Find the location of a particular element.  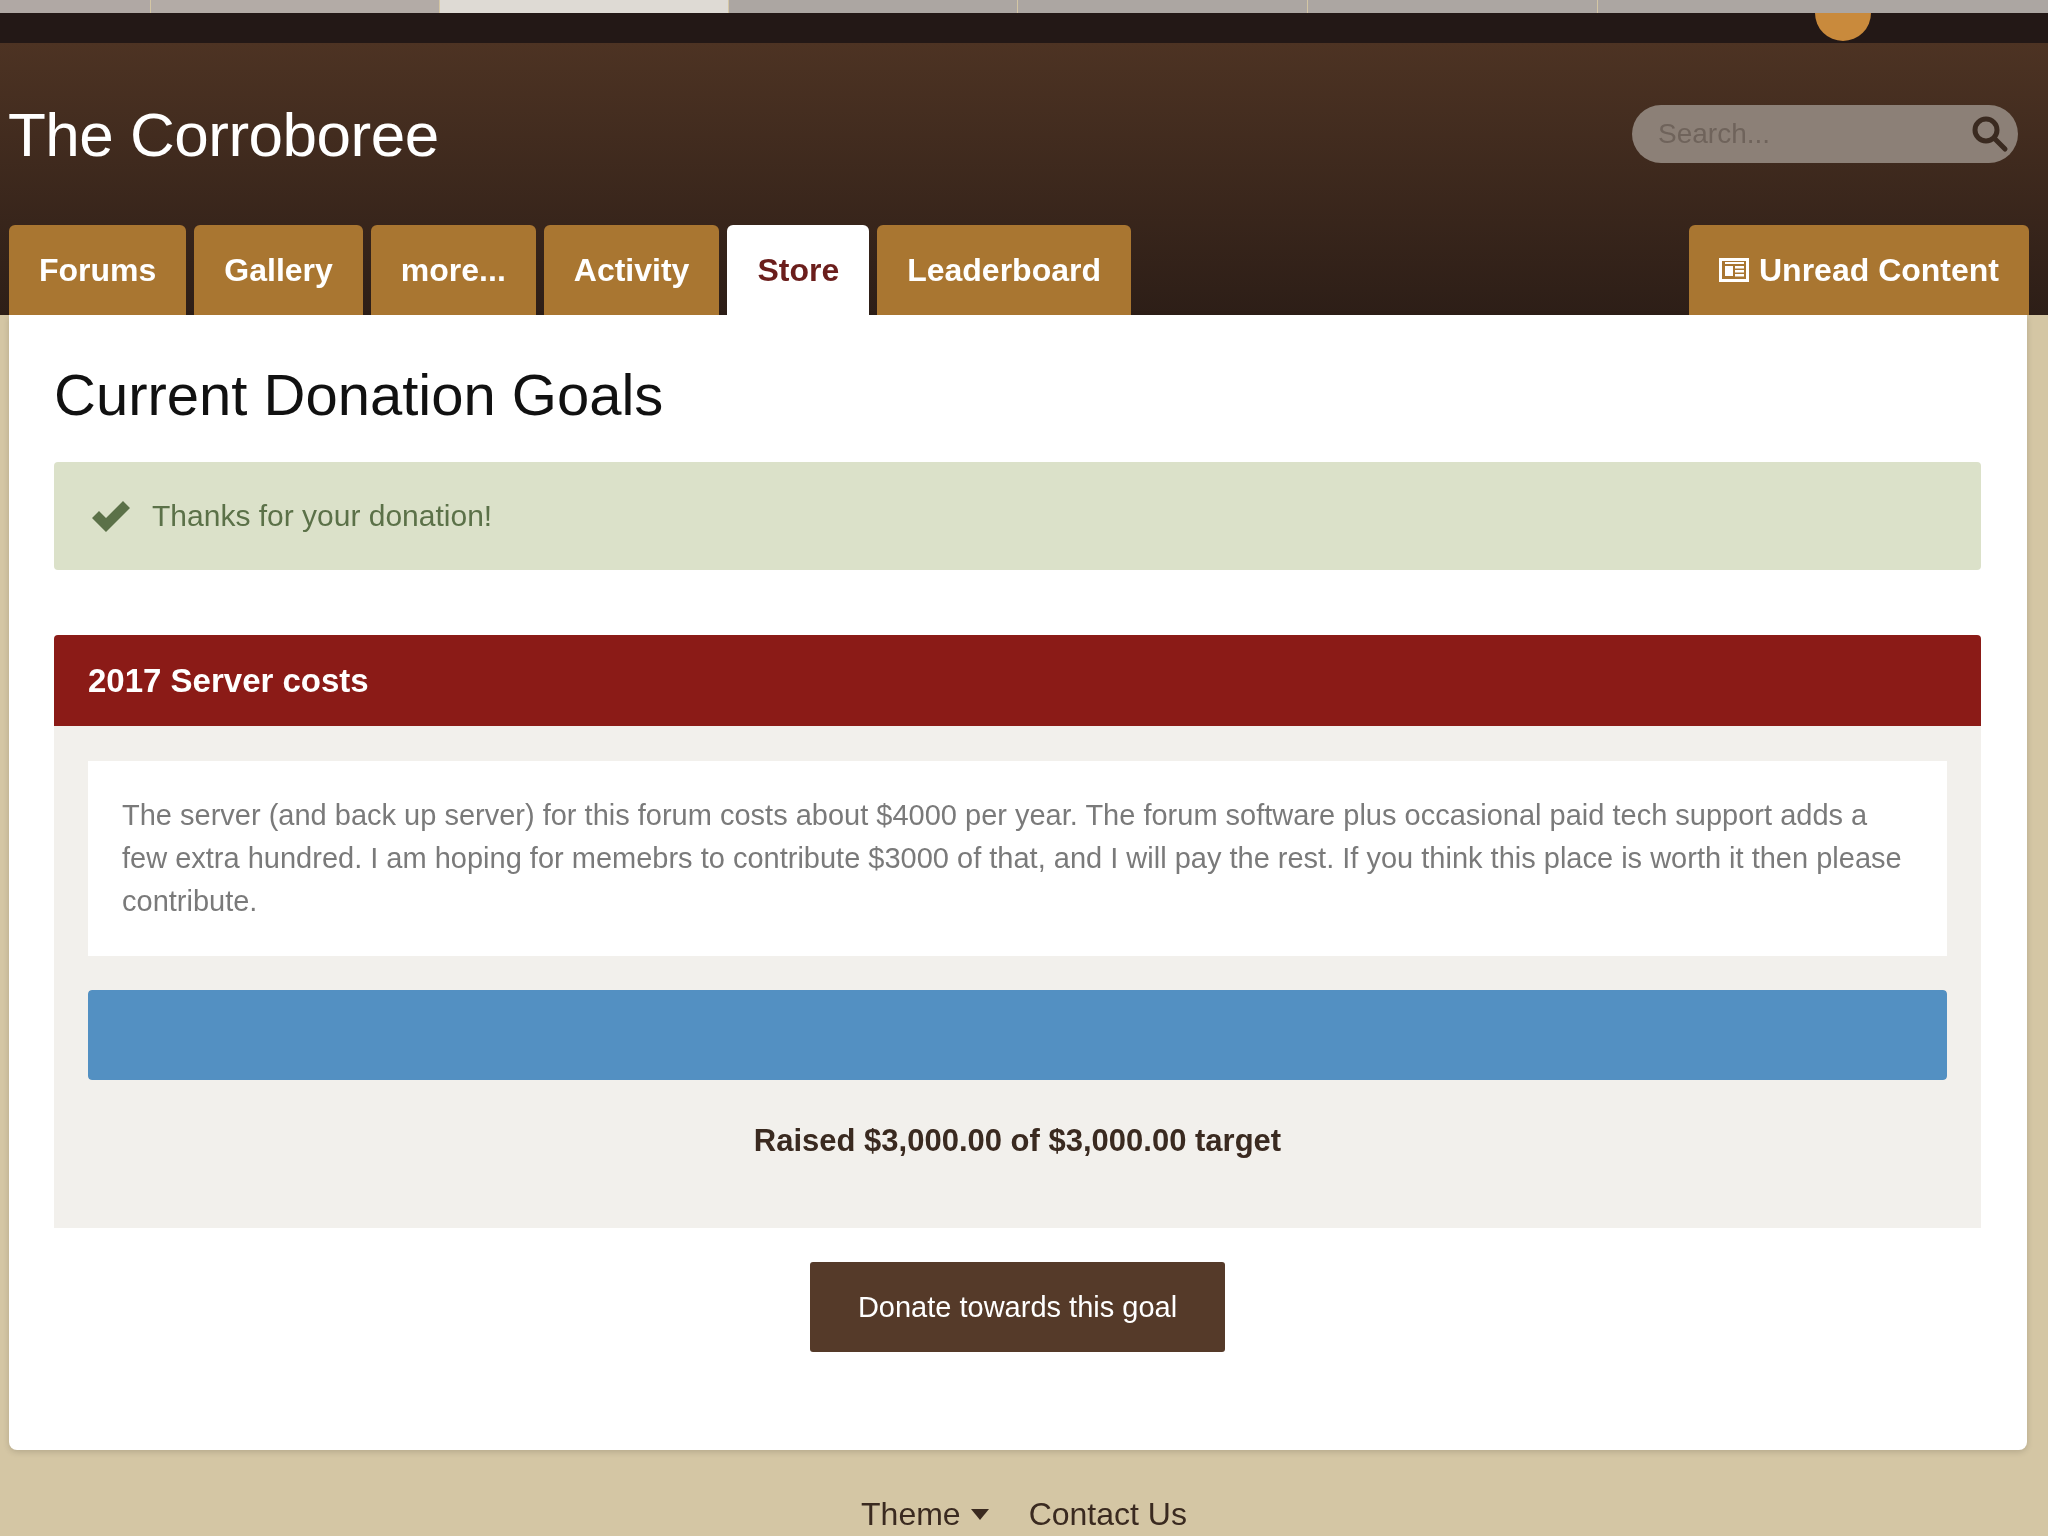

theme-dropdown: Theme is located at coordinates (925, 1514).